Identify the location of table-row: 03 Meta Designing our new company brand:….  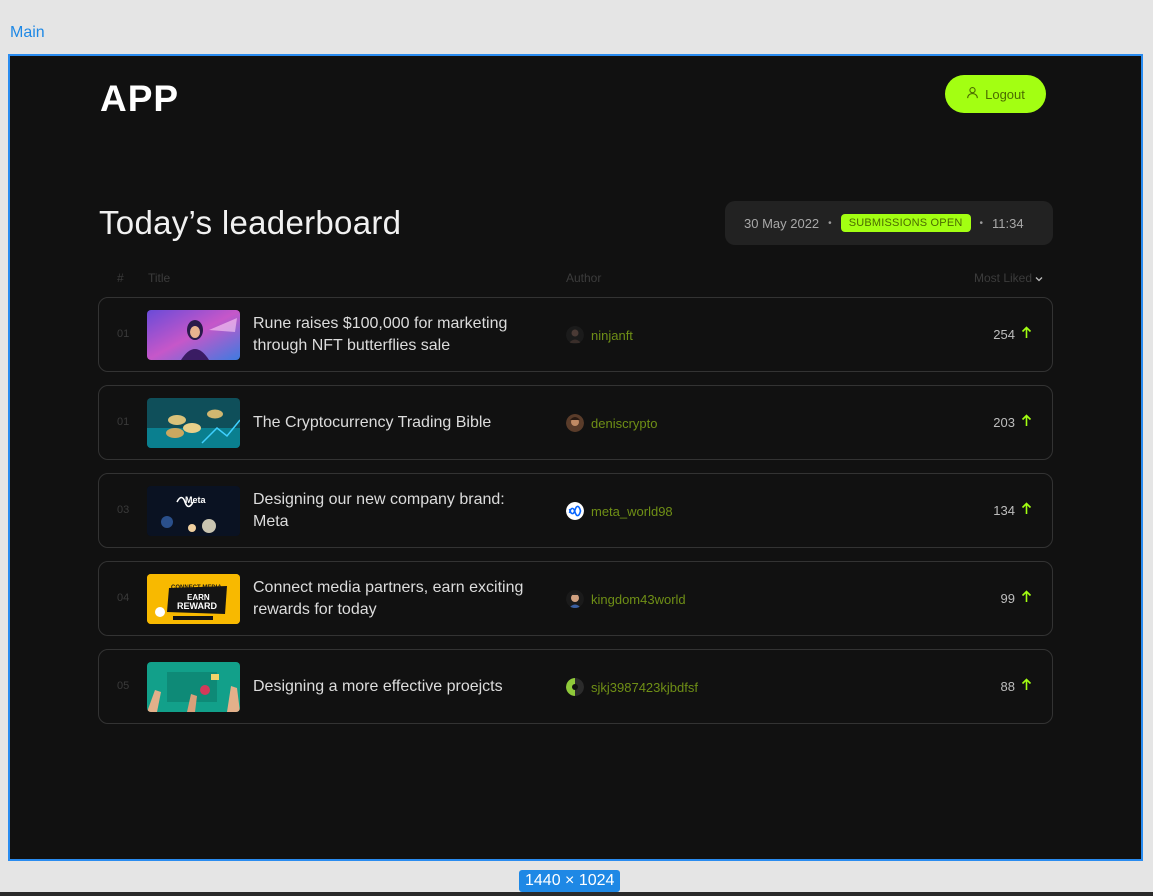
(575, 510).